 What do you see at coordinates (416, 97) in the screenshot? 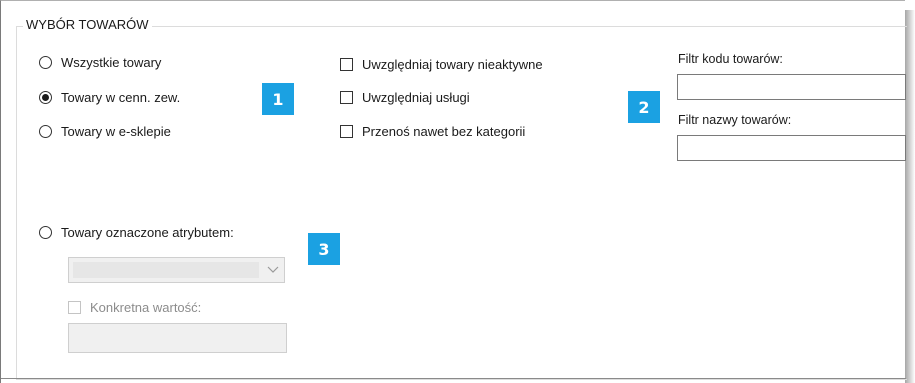
I see `checkbox-label: Uwzględniaj usługi` at bounding box center [416, 97].